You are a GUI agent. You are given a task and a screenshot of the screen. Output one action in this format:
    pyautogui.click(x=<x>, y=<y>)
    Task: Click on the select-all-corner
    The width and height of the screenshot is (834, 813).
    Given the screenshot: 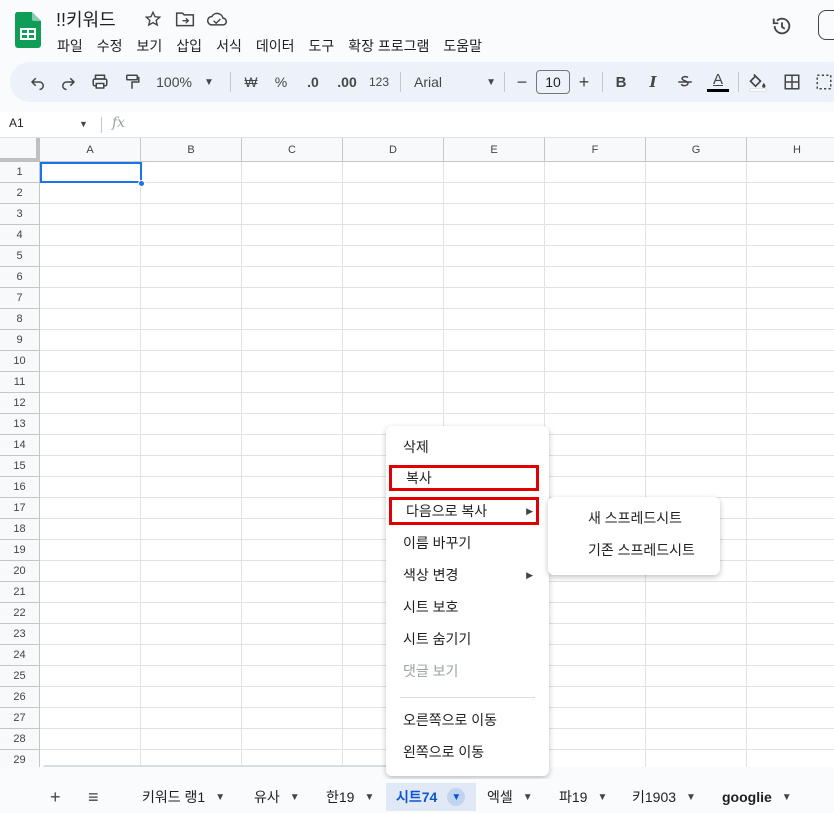 What is the action you would take?
    pyautogui.click(x=20, y=150)
    